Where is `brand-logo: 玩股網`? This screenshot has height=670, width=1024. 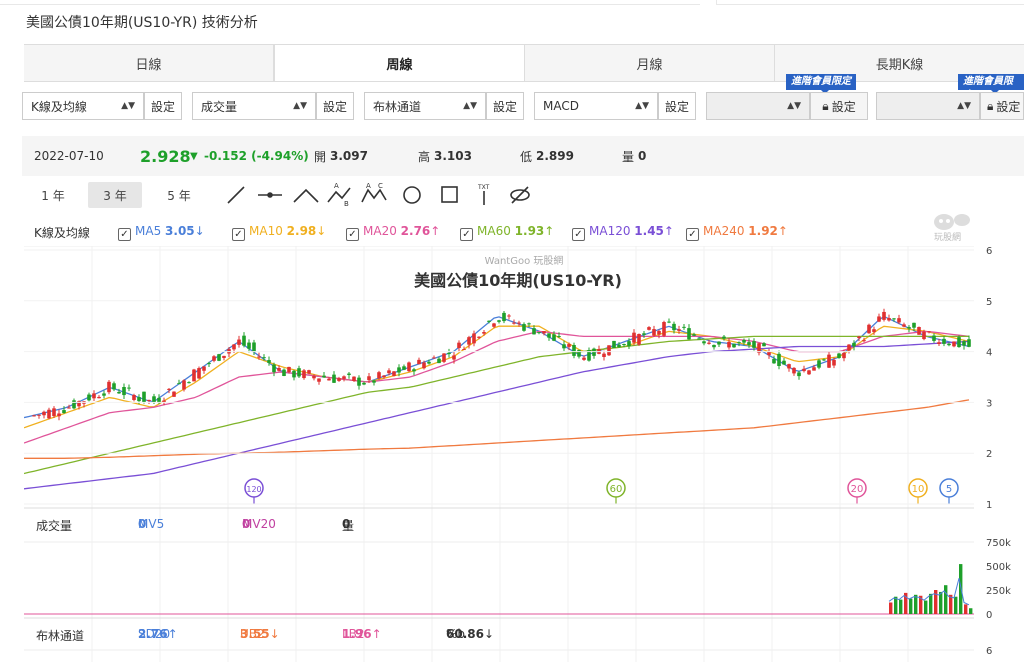
brand-logo: 玩股網 is located at coordinates (951, 225).